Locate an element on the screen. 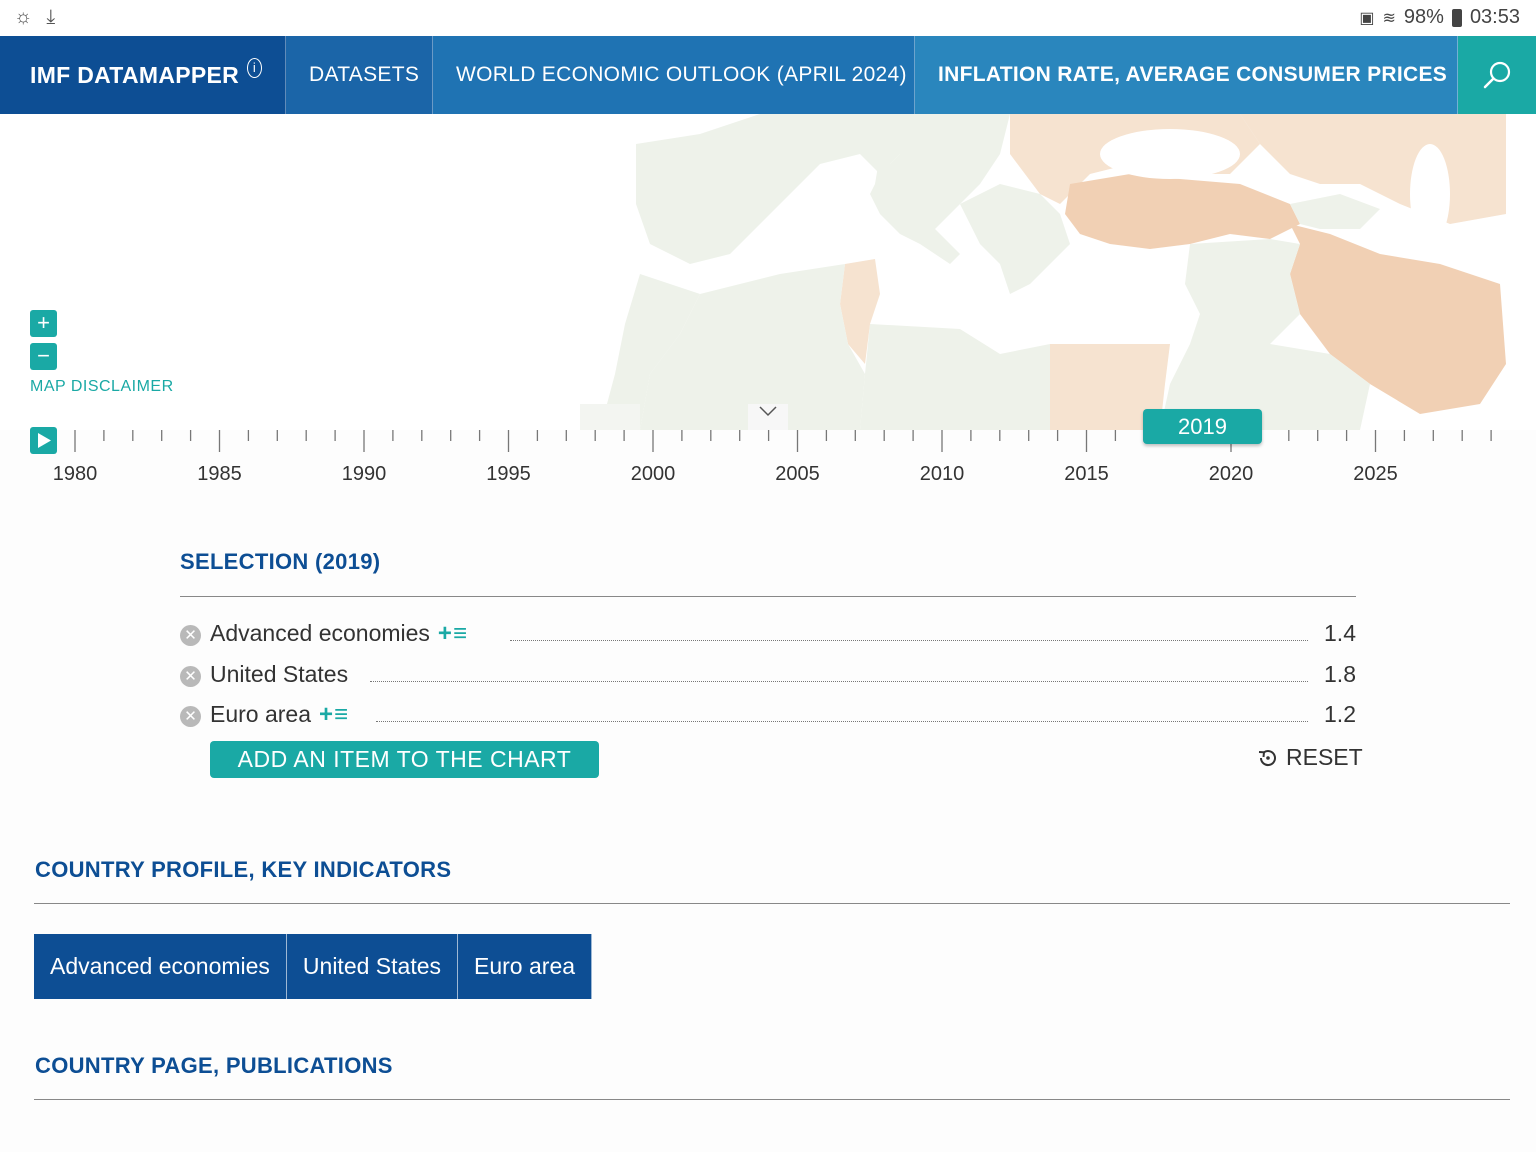 The image size is (1536, 1152). datasets-menu: DATASETS is located at coordinates (359, 75).